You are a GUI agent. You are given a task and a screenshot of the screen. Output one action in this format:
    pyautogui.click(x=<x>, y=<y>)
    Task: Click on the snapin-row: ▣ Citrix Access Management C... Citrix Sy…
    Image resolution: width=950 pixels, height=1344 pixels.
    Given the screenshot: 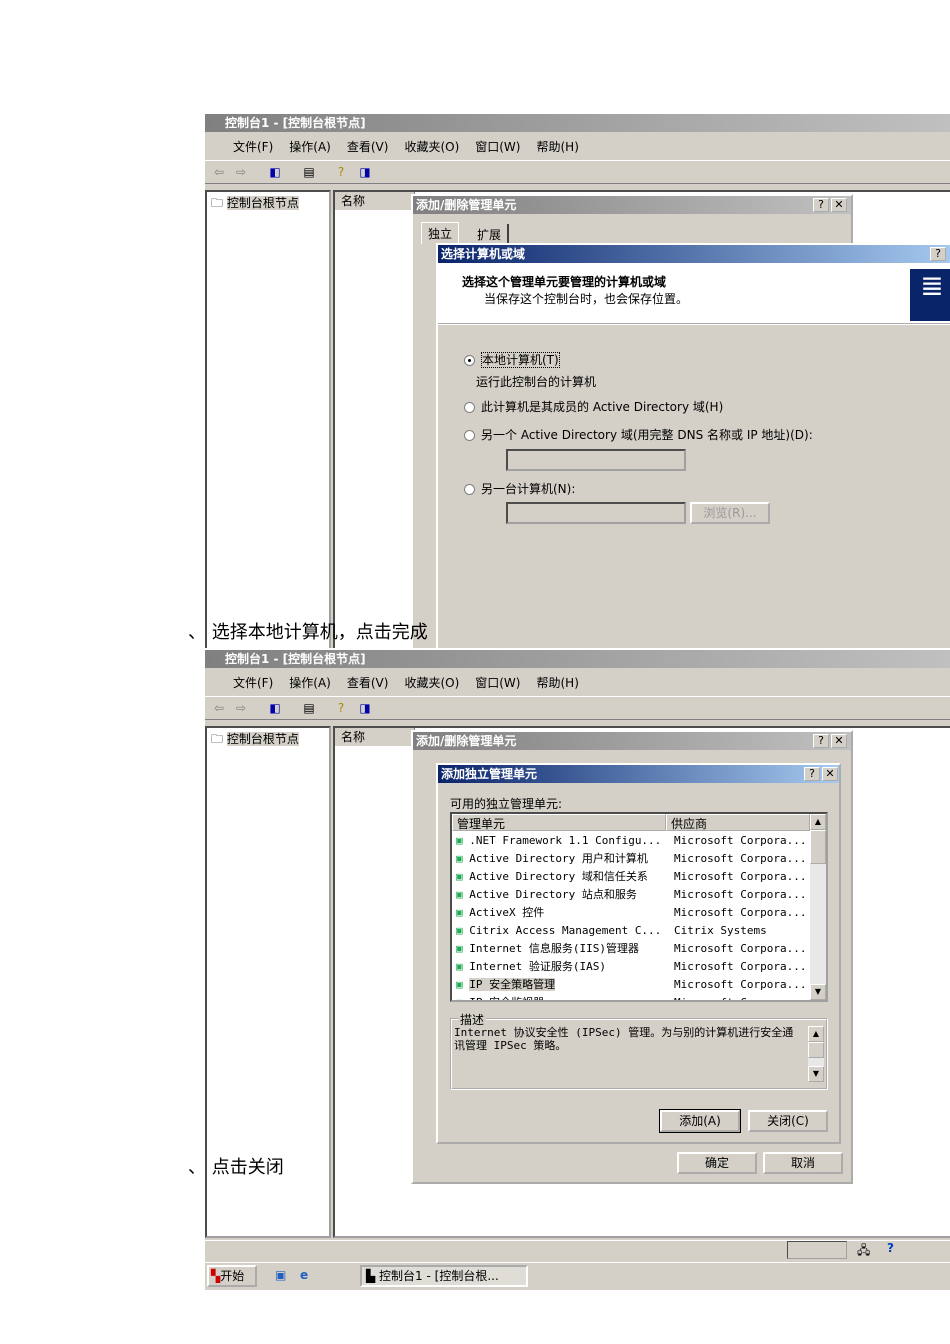 What is the action you would take?
    pyautogui.click(x=631, y=931)
    